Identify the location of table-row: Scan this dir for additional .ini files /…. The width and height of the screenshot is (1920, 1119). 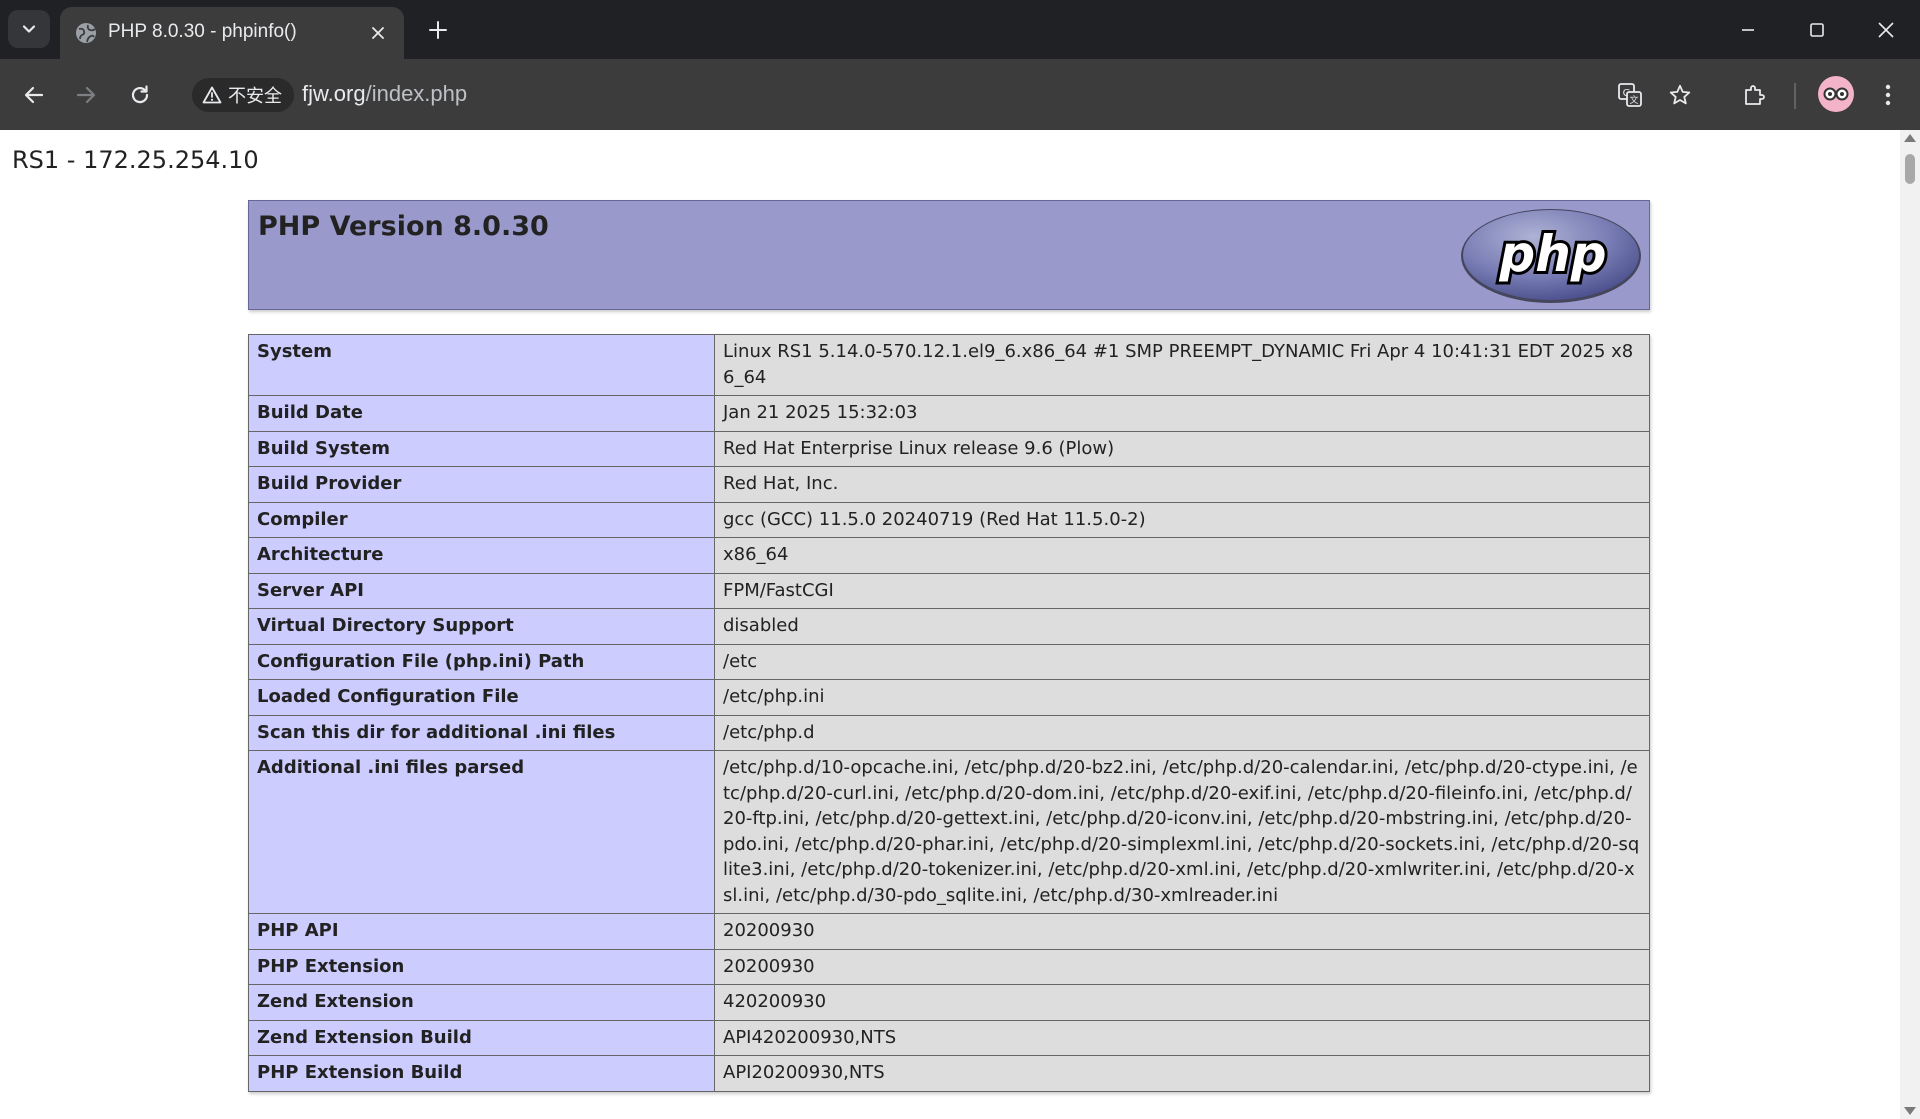
(949, 732).